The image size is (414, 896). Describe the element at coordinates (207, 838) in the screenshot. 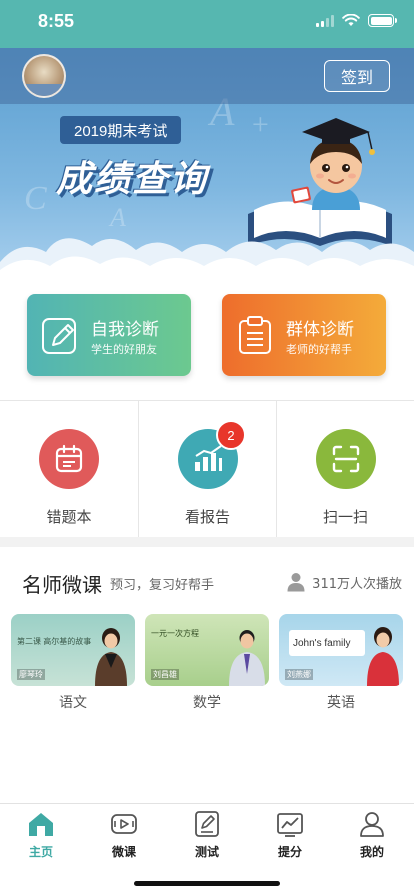

I see `tab-test: 测试` at that location.